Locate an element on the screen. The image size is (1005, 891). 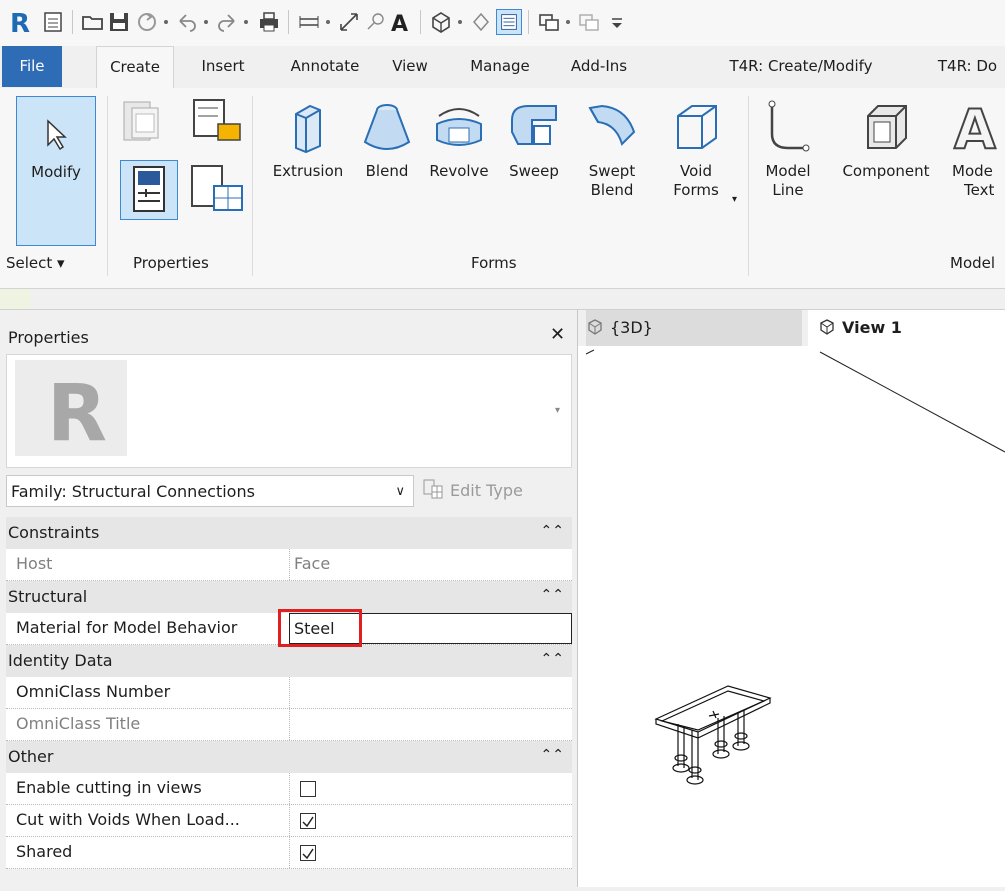
tab-create: Create is located at coordinates (135, 67).